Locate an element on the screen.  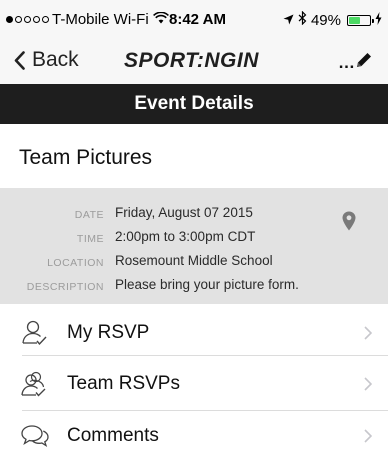
pencil-icon is located at coordinates (364, 60).